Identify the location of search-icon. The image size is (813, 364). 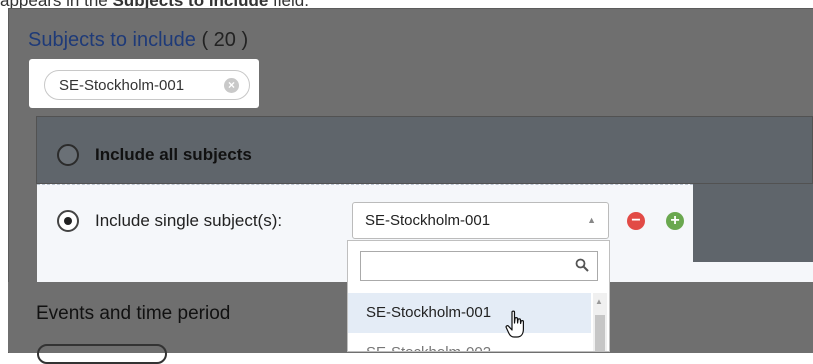
(582, 265).